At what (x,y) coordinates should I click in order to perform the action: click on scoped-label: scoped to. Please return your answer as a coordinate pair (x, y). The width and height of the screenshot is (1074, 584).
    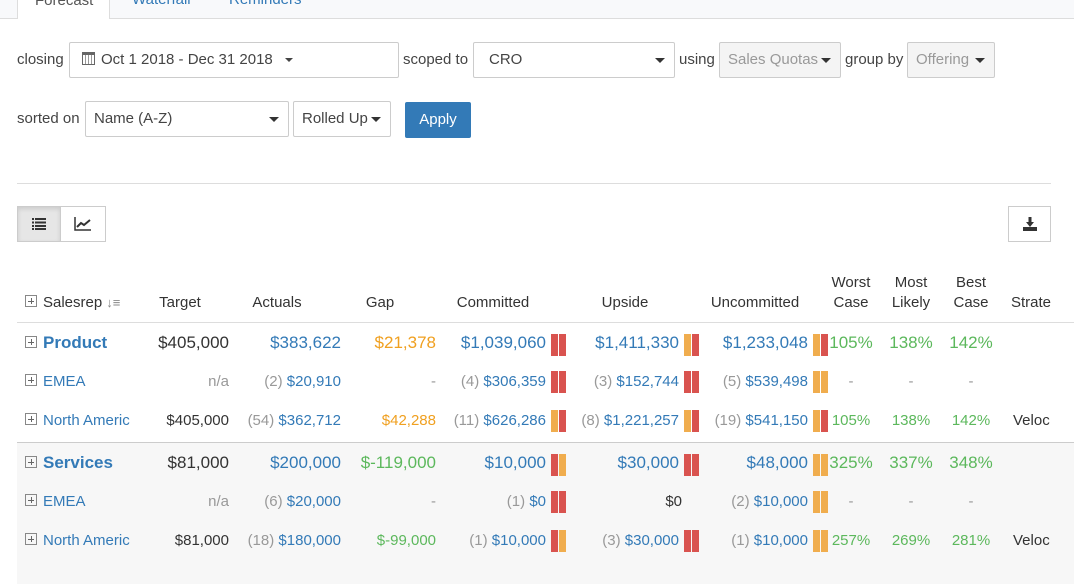
    Looking at the image, I should click on (436, 59).